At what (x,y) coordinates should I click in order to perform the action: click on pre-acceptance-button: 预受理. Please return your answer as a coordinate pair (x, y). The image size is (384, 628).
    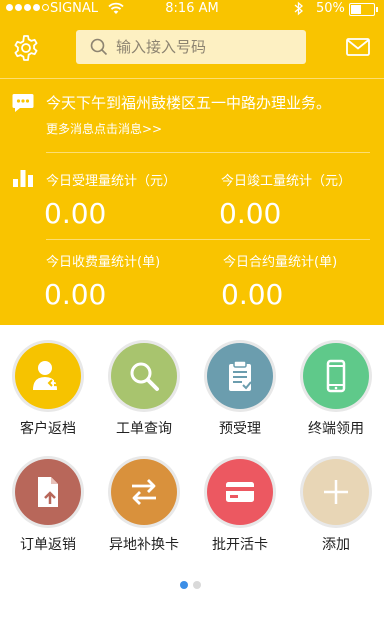
    Looking at the image, I should click on (240, 382).